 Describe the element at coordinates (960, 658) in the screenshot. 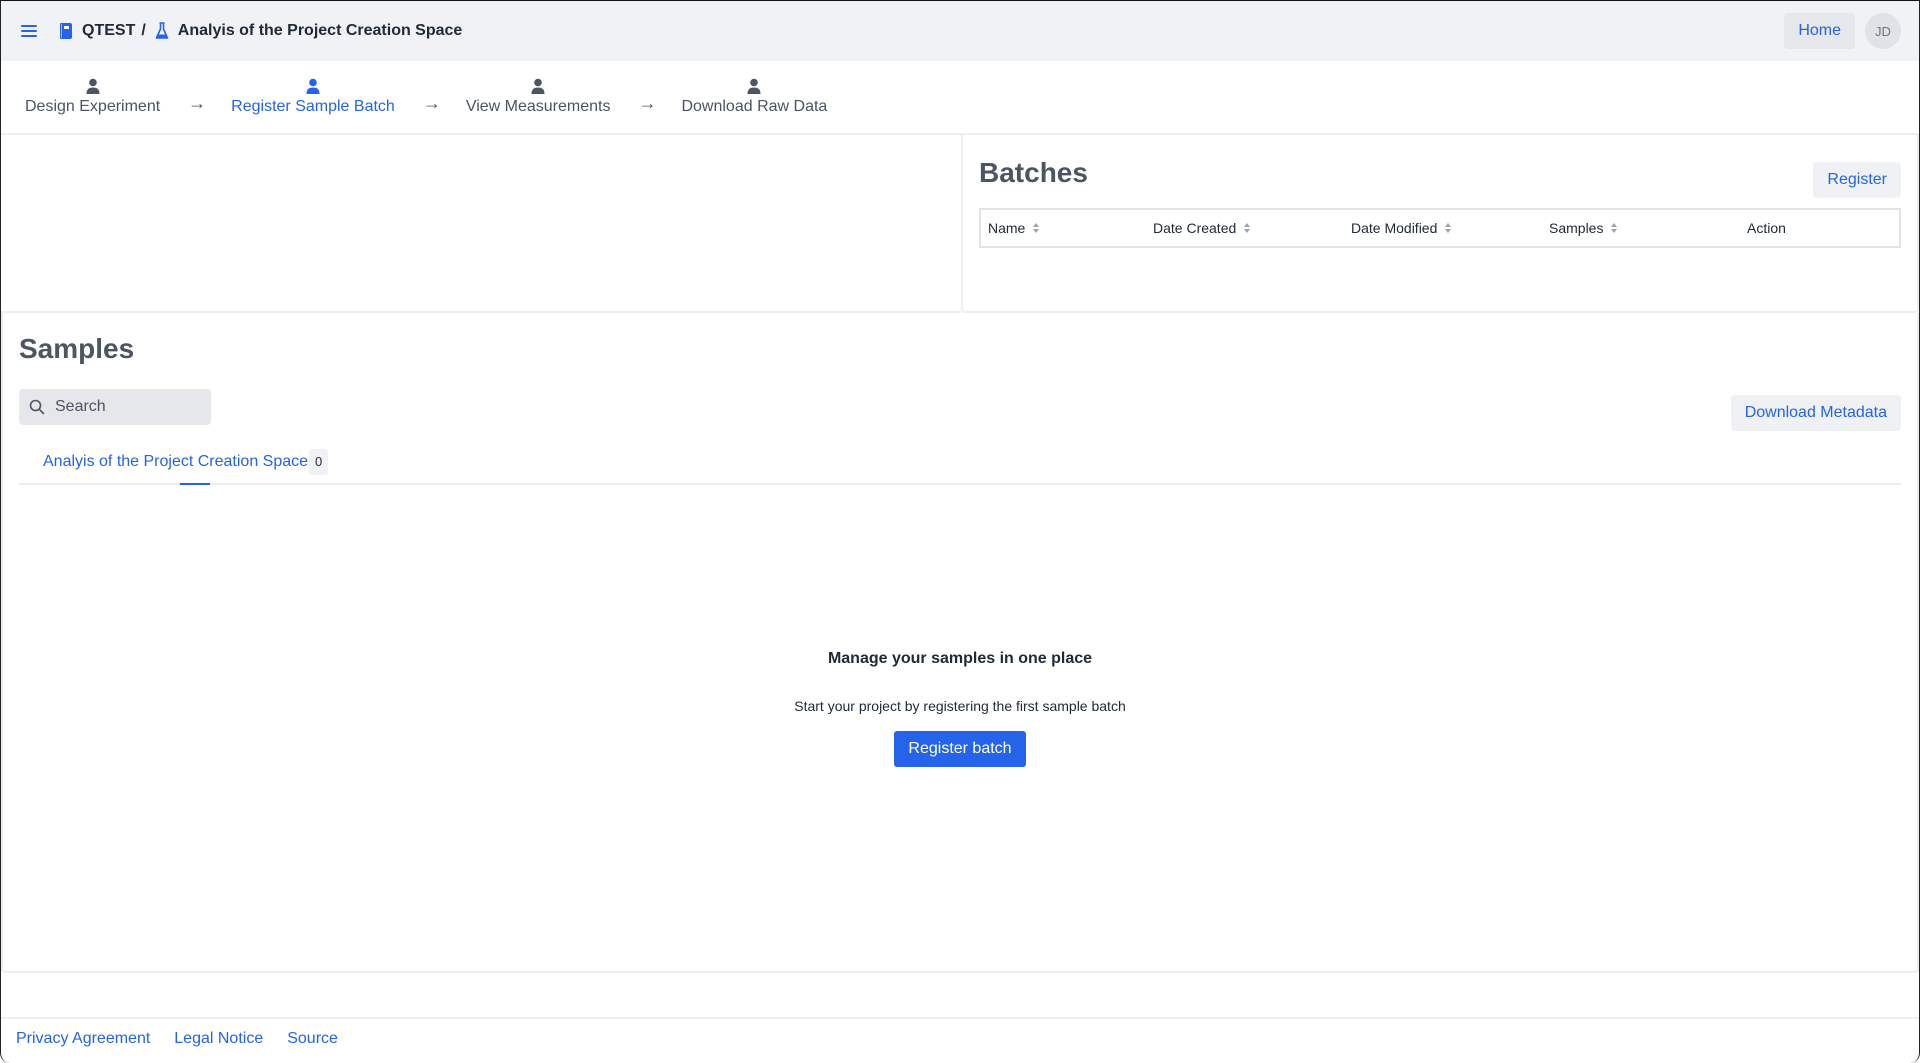

I see `empty-state-title: Manage your samples in one place` at that location.